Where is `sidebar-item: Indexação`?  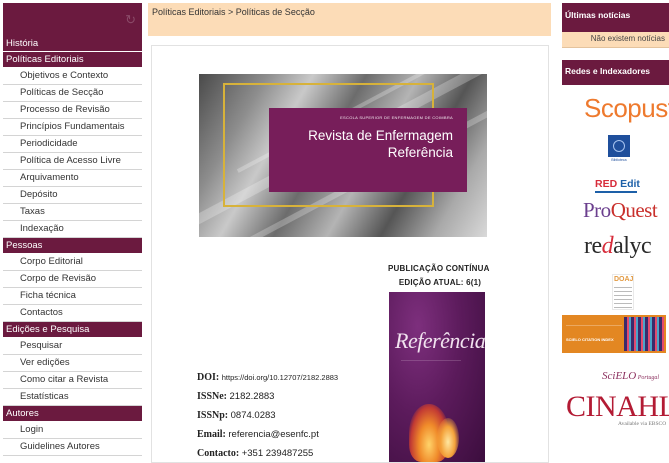
sidebar-item: Indexação is located at coordinates (72, 229).